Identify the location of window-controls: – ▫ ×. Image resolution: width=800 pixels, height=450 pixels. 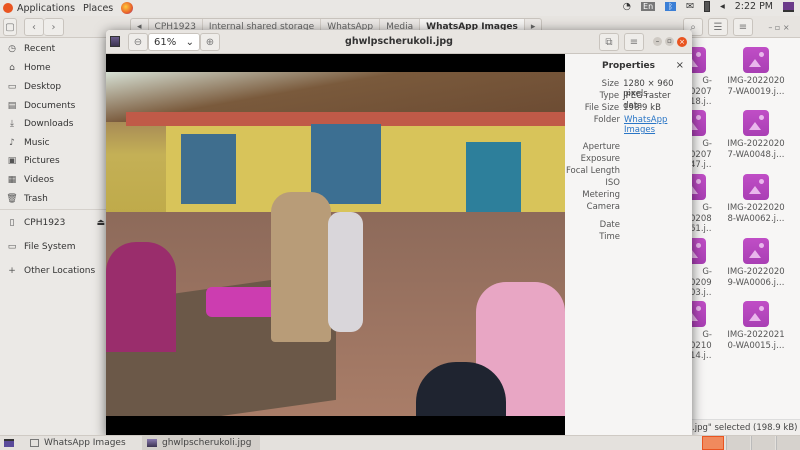
(779, 27).